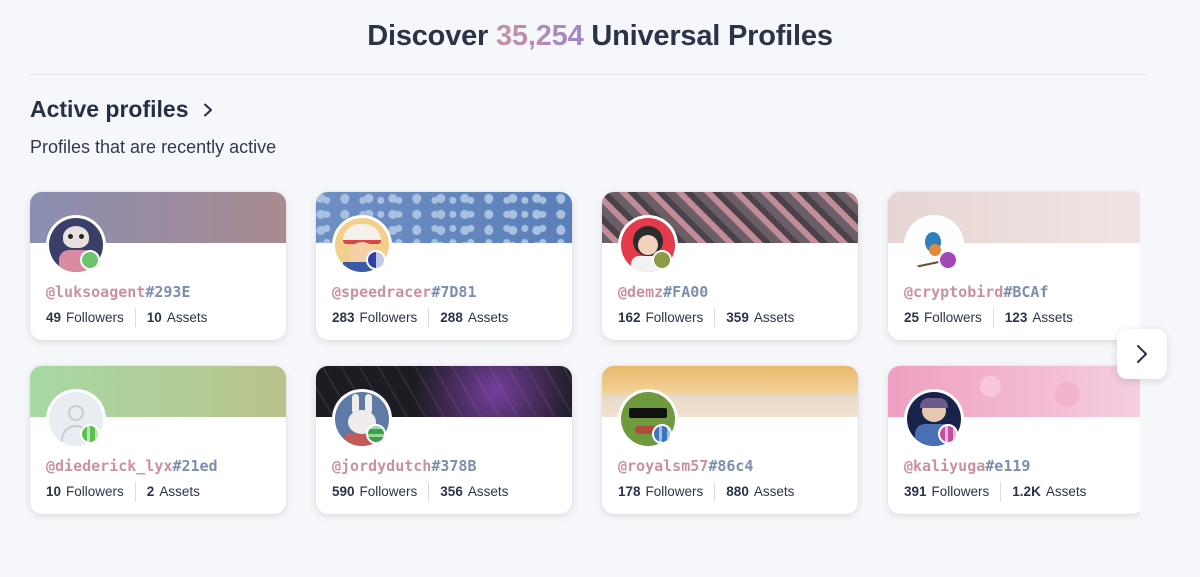  I want to click on active-profiles-link: Active profiles, so click(122, 109).